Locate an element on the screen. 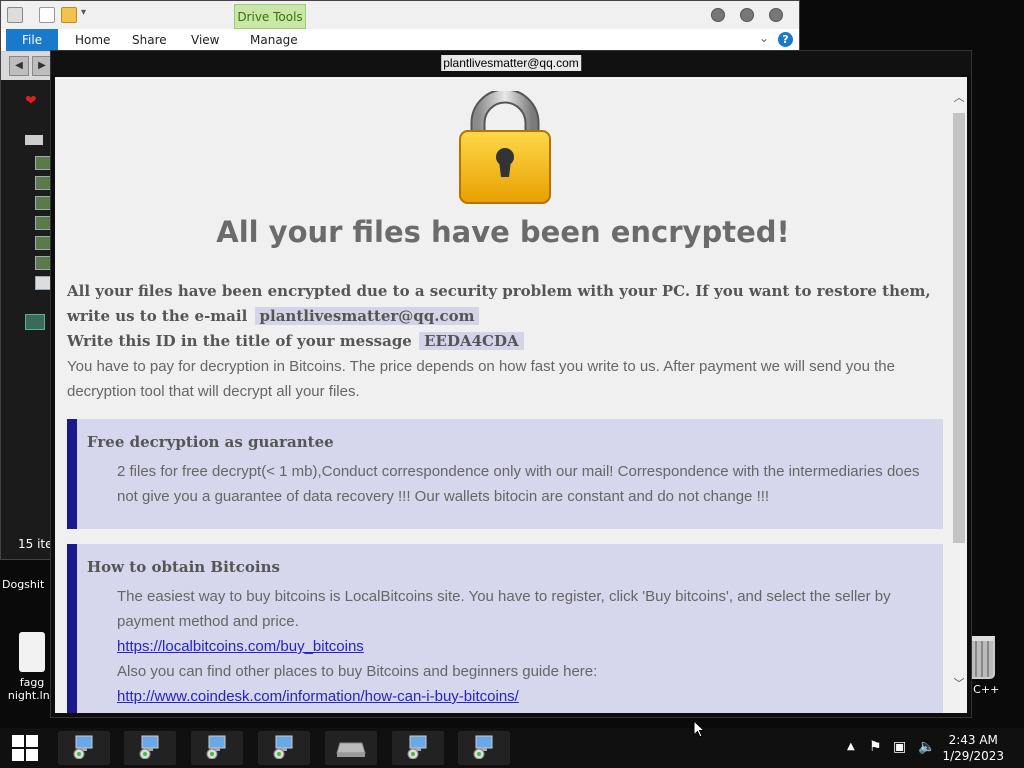  padlock-icon is located at coordinates (505, 147).